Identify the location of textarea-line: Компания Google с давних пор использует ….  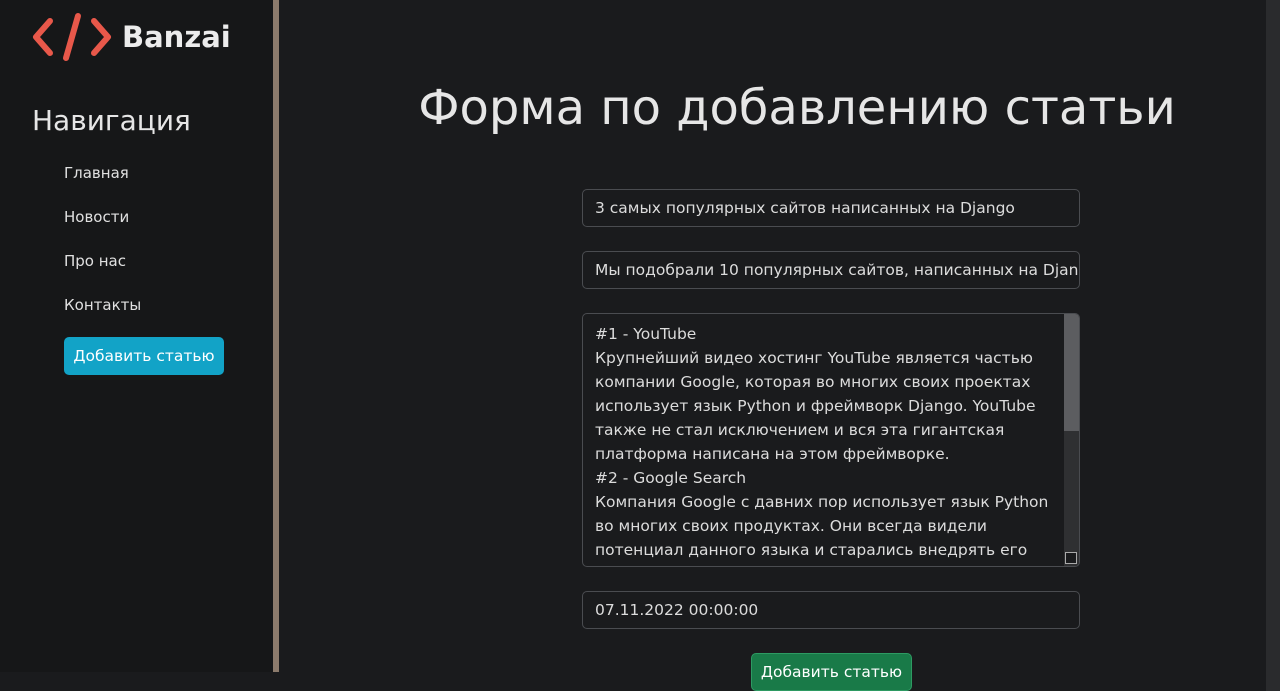
(822, 529).